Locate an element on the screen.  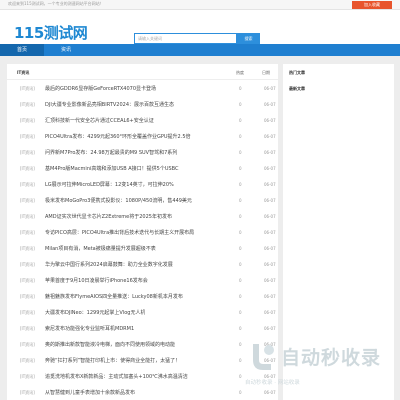
row-title-link: Milan项目有消，Meta被极痛量提升发展超级不表 is located at coordinates (100, 248).